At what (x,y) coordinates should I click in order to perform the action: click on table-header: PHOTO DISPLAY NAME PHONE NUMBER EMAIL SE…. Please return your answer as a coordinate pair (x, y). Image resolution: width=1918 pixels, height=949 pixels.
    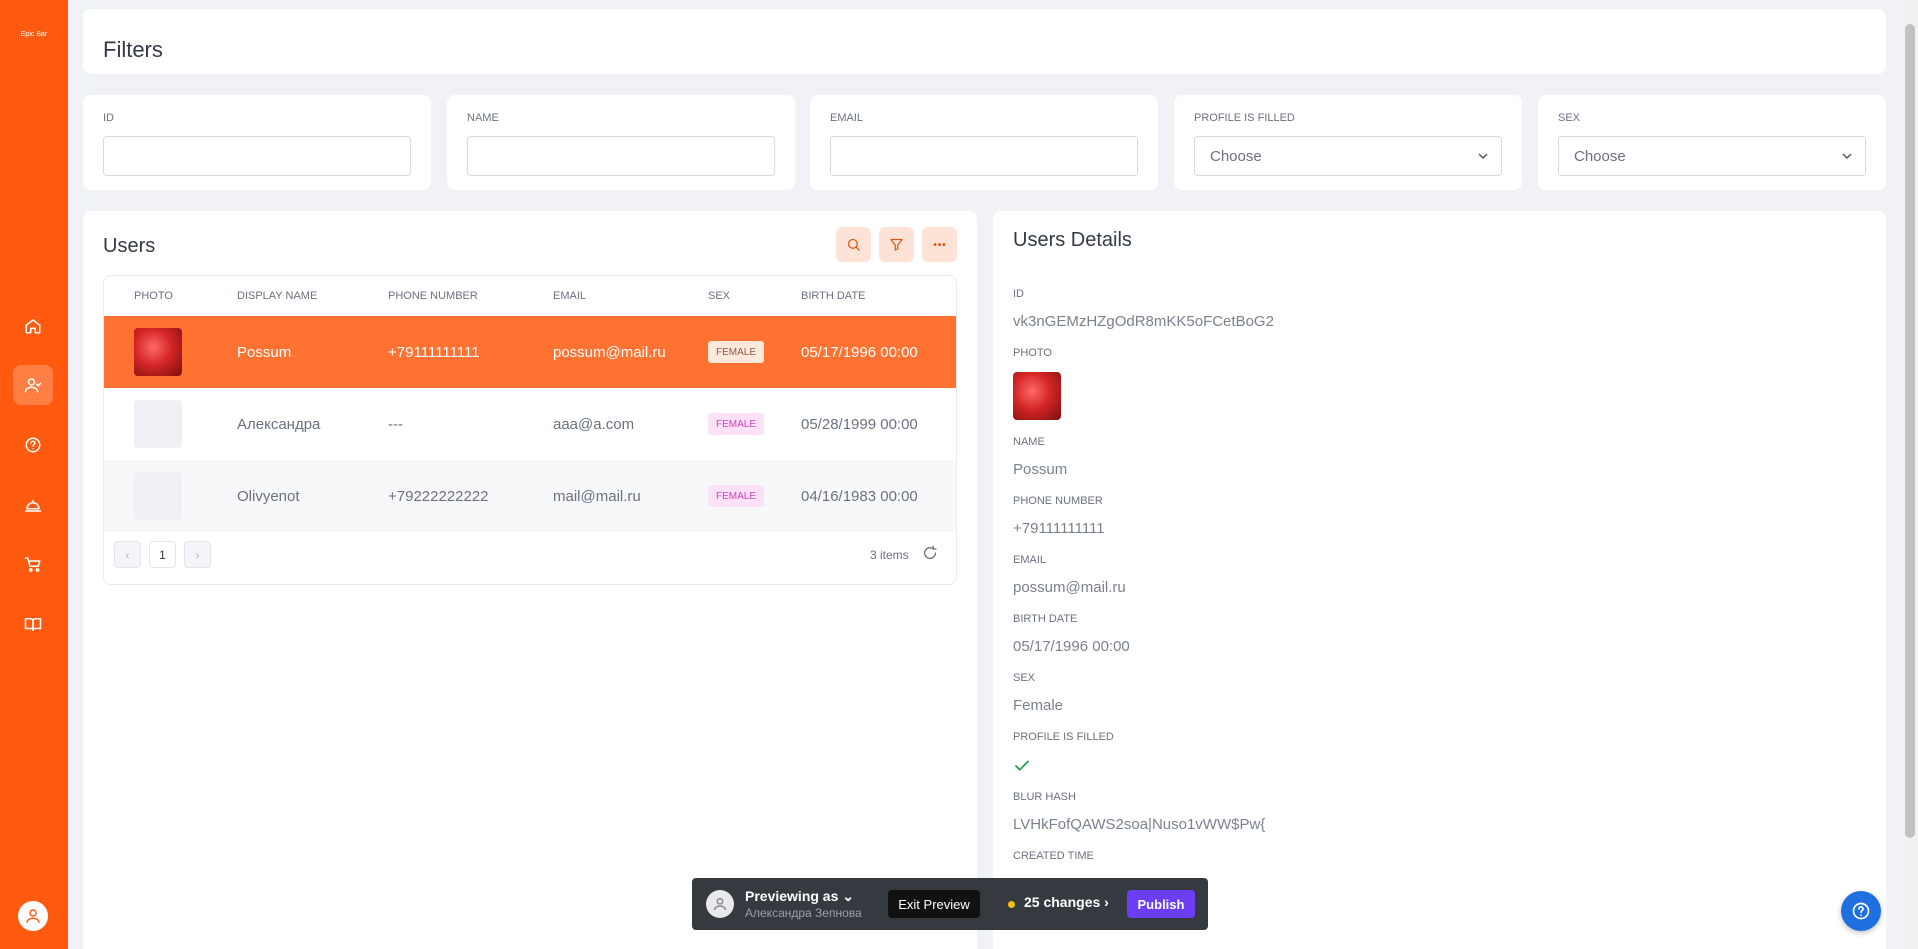
    Looking at the image, I should click on (530, 296).